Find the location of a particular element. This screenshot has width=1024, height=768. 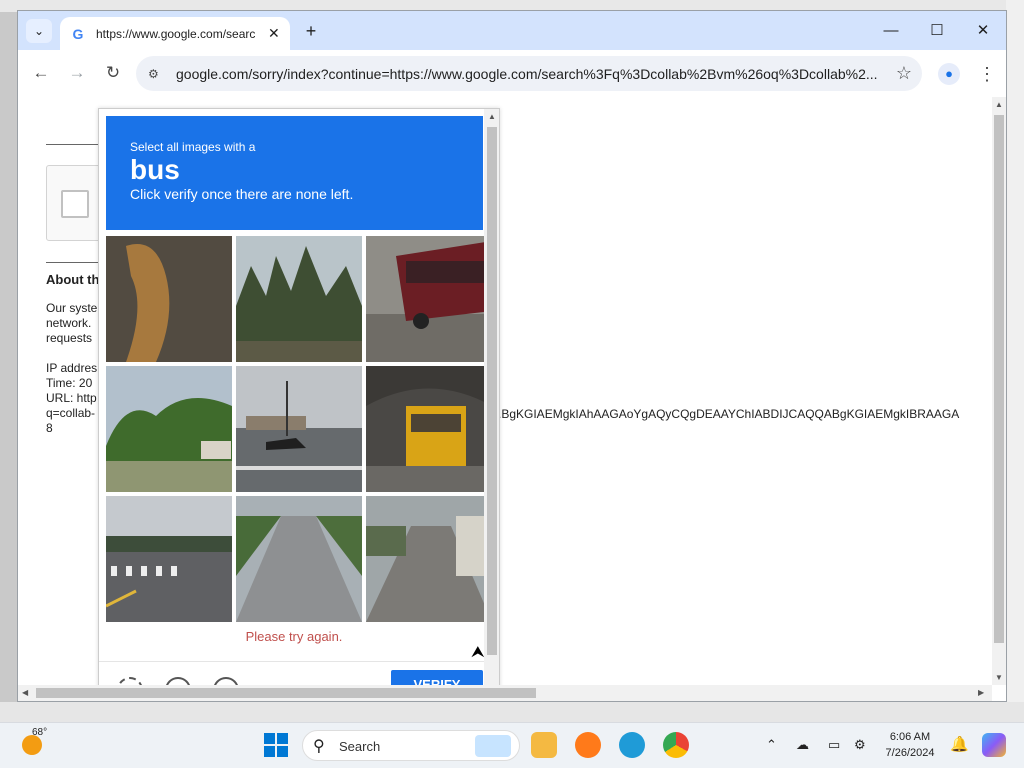

info-icon is located at coordinates (226, 681).